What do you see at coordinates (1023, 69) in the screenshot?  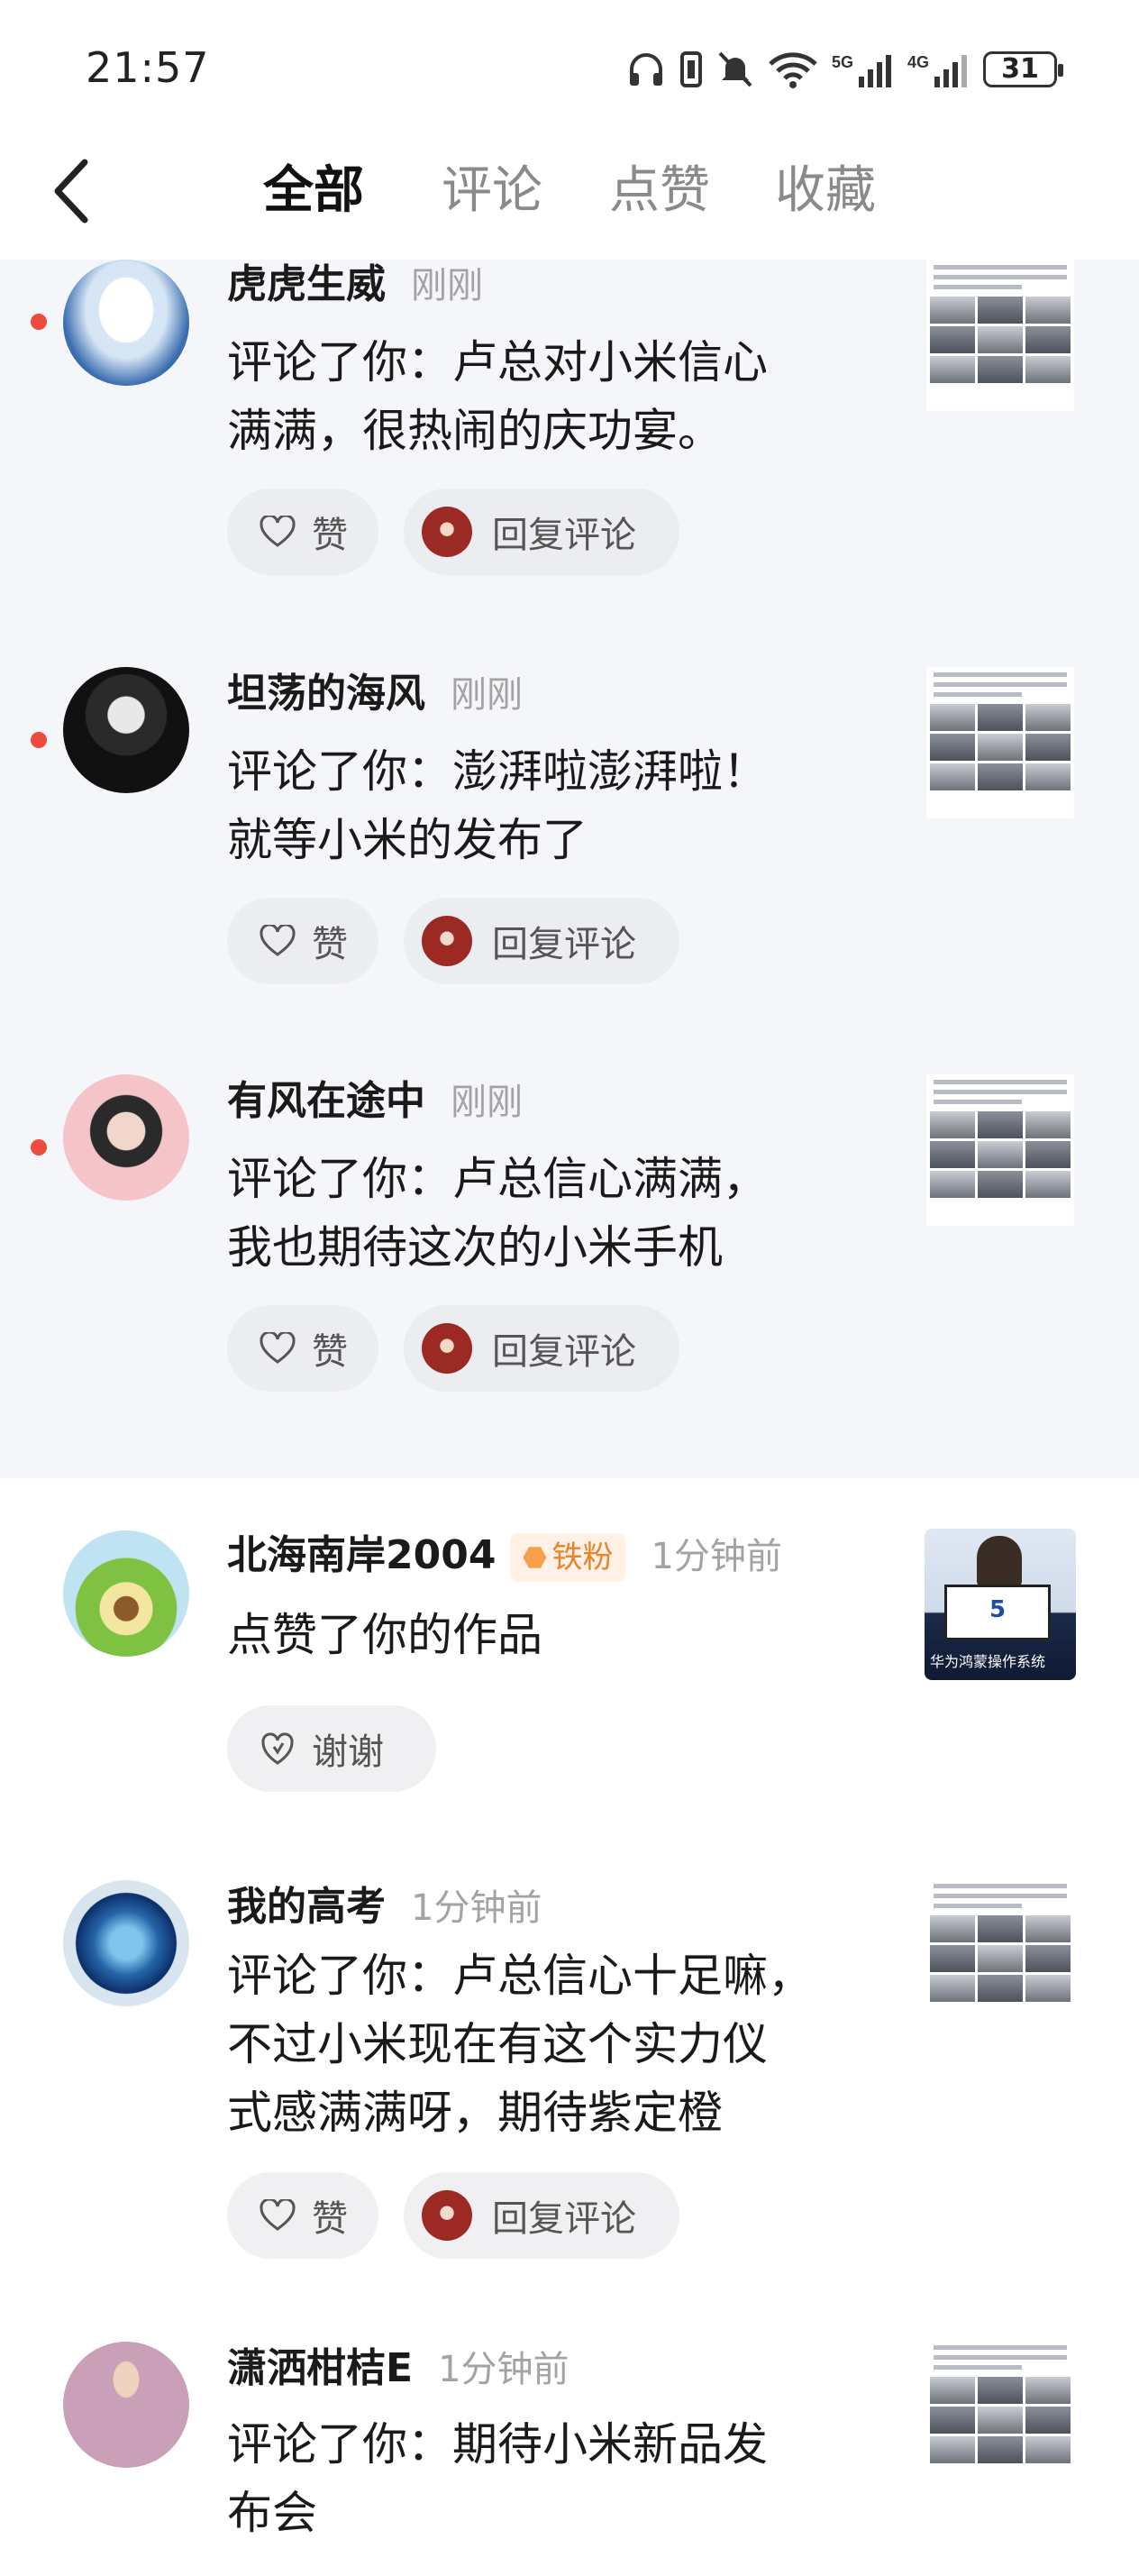 I see `battery-icon: 31` at bounding box center [1023, 69].